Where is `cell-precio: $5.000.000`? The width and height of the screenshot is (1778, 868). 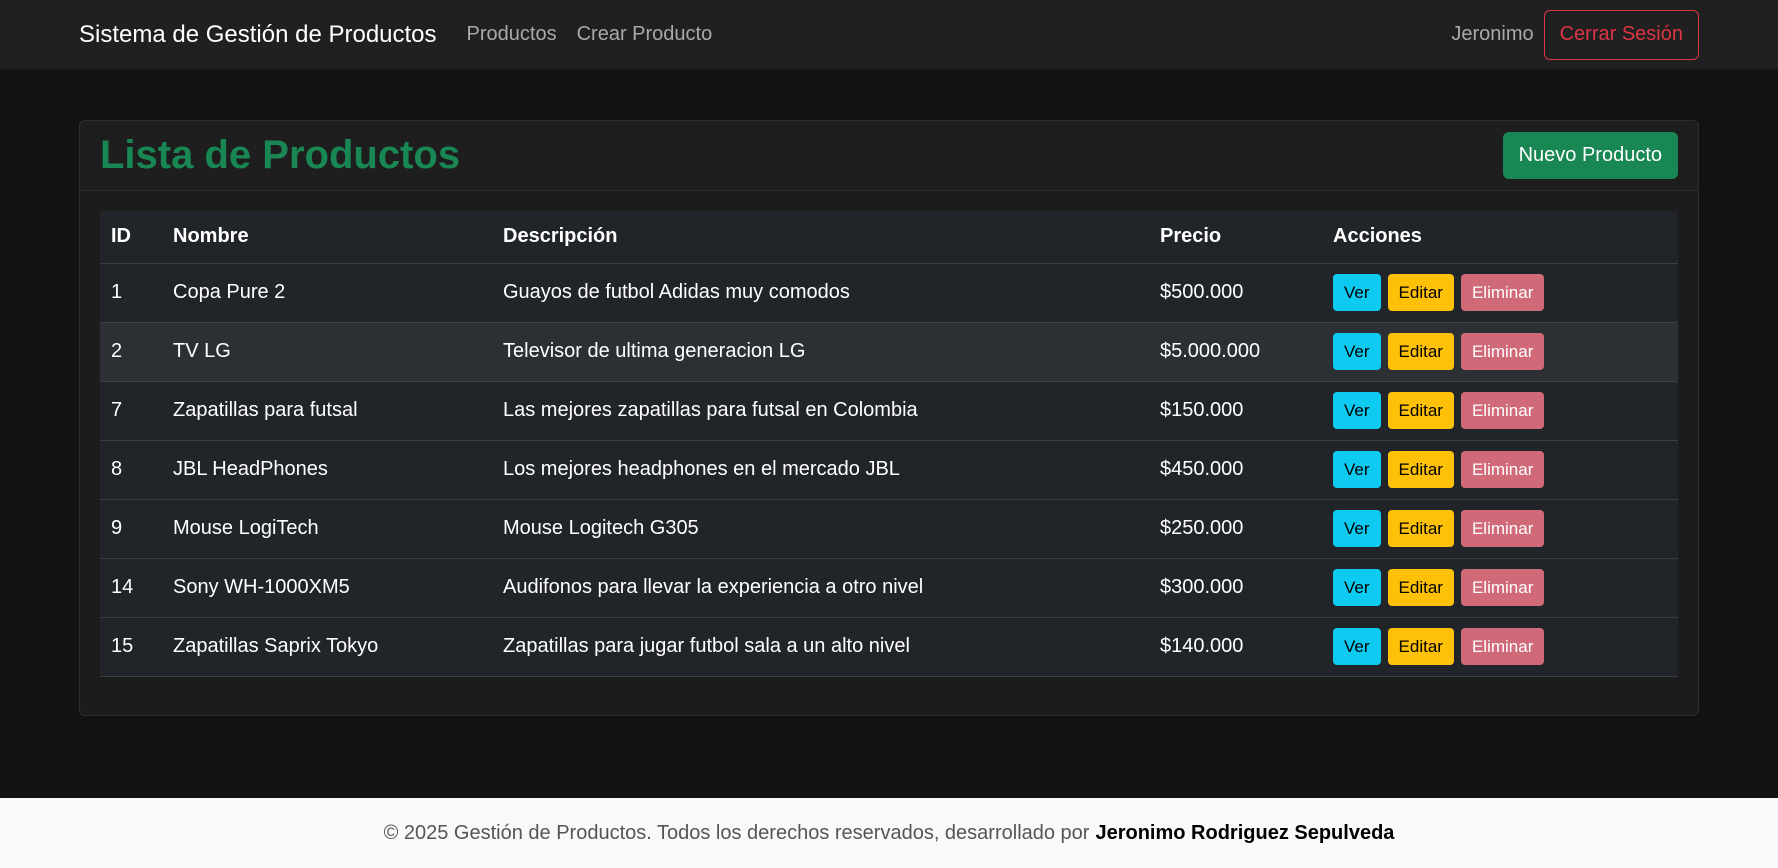 cell-precio: $5.000.000 is located at coordinates (1235, 352).